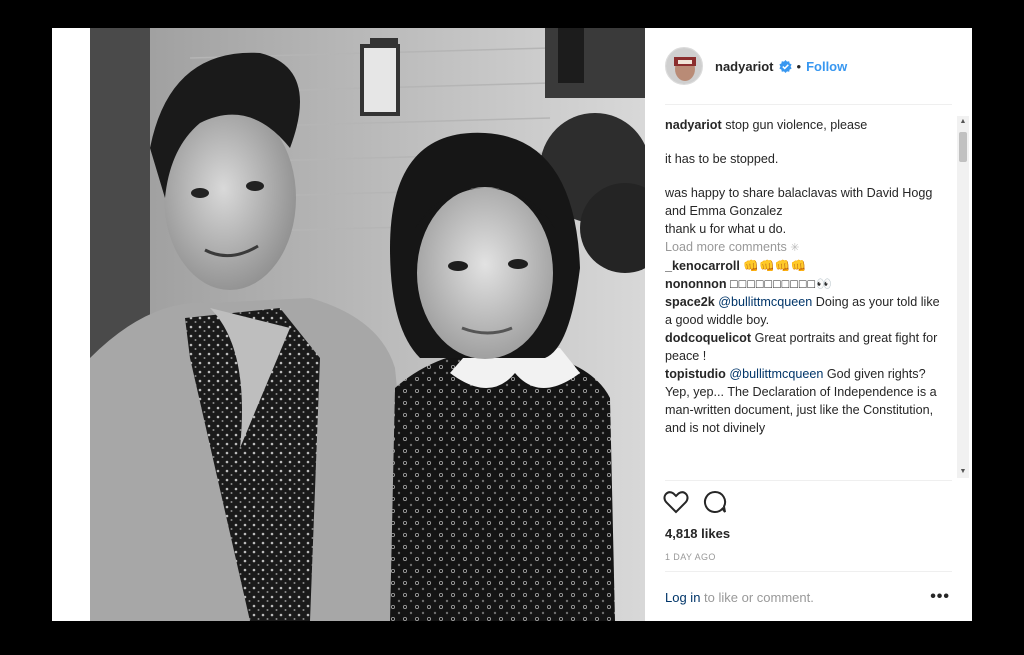  Describe the element at coordinates (722, 159) in the screenshot. I see `caption-text-line2: it has to be stopped.` at that location.